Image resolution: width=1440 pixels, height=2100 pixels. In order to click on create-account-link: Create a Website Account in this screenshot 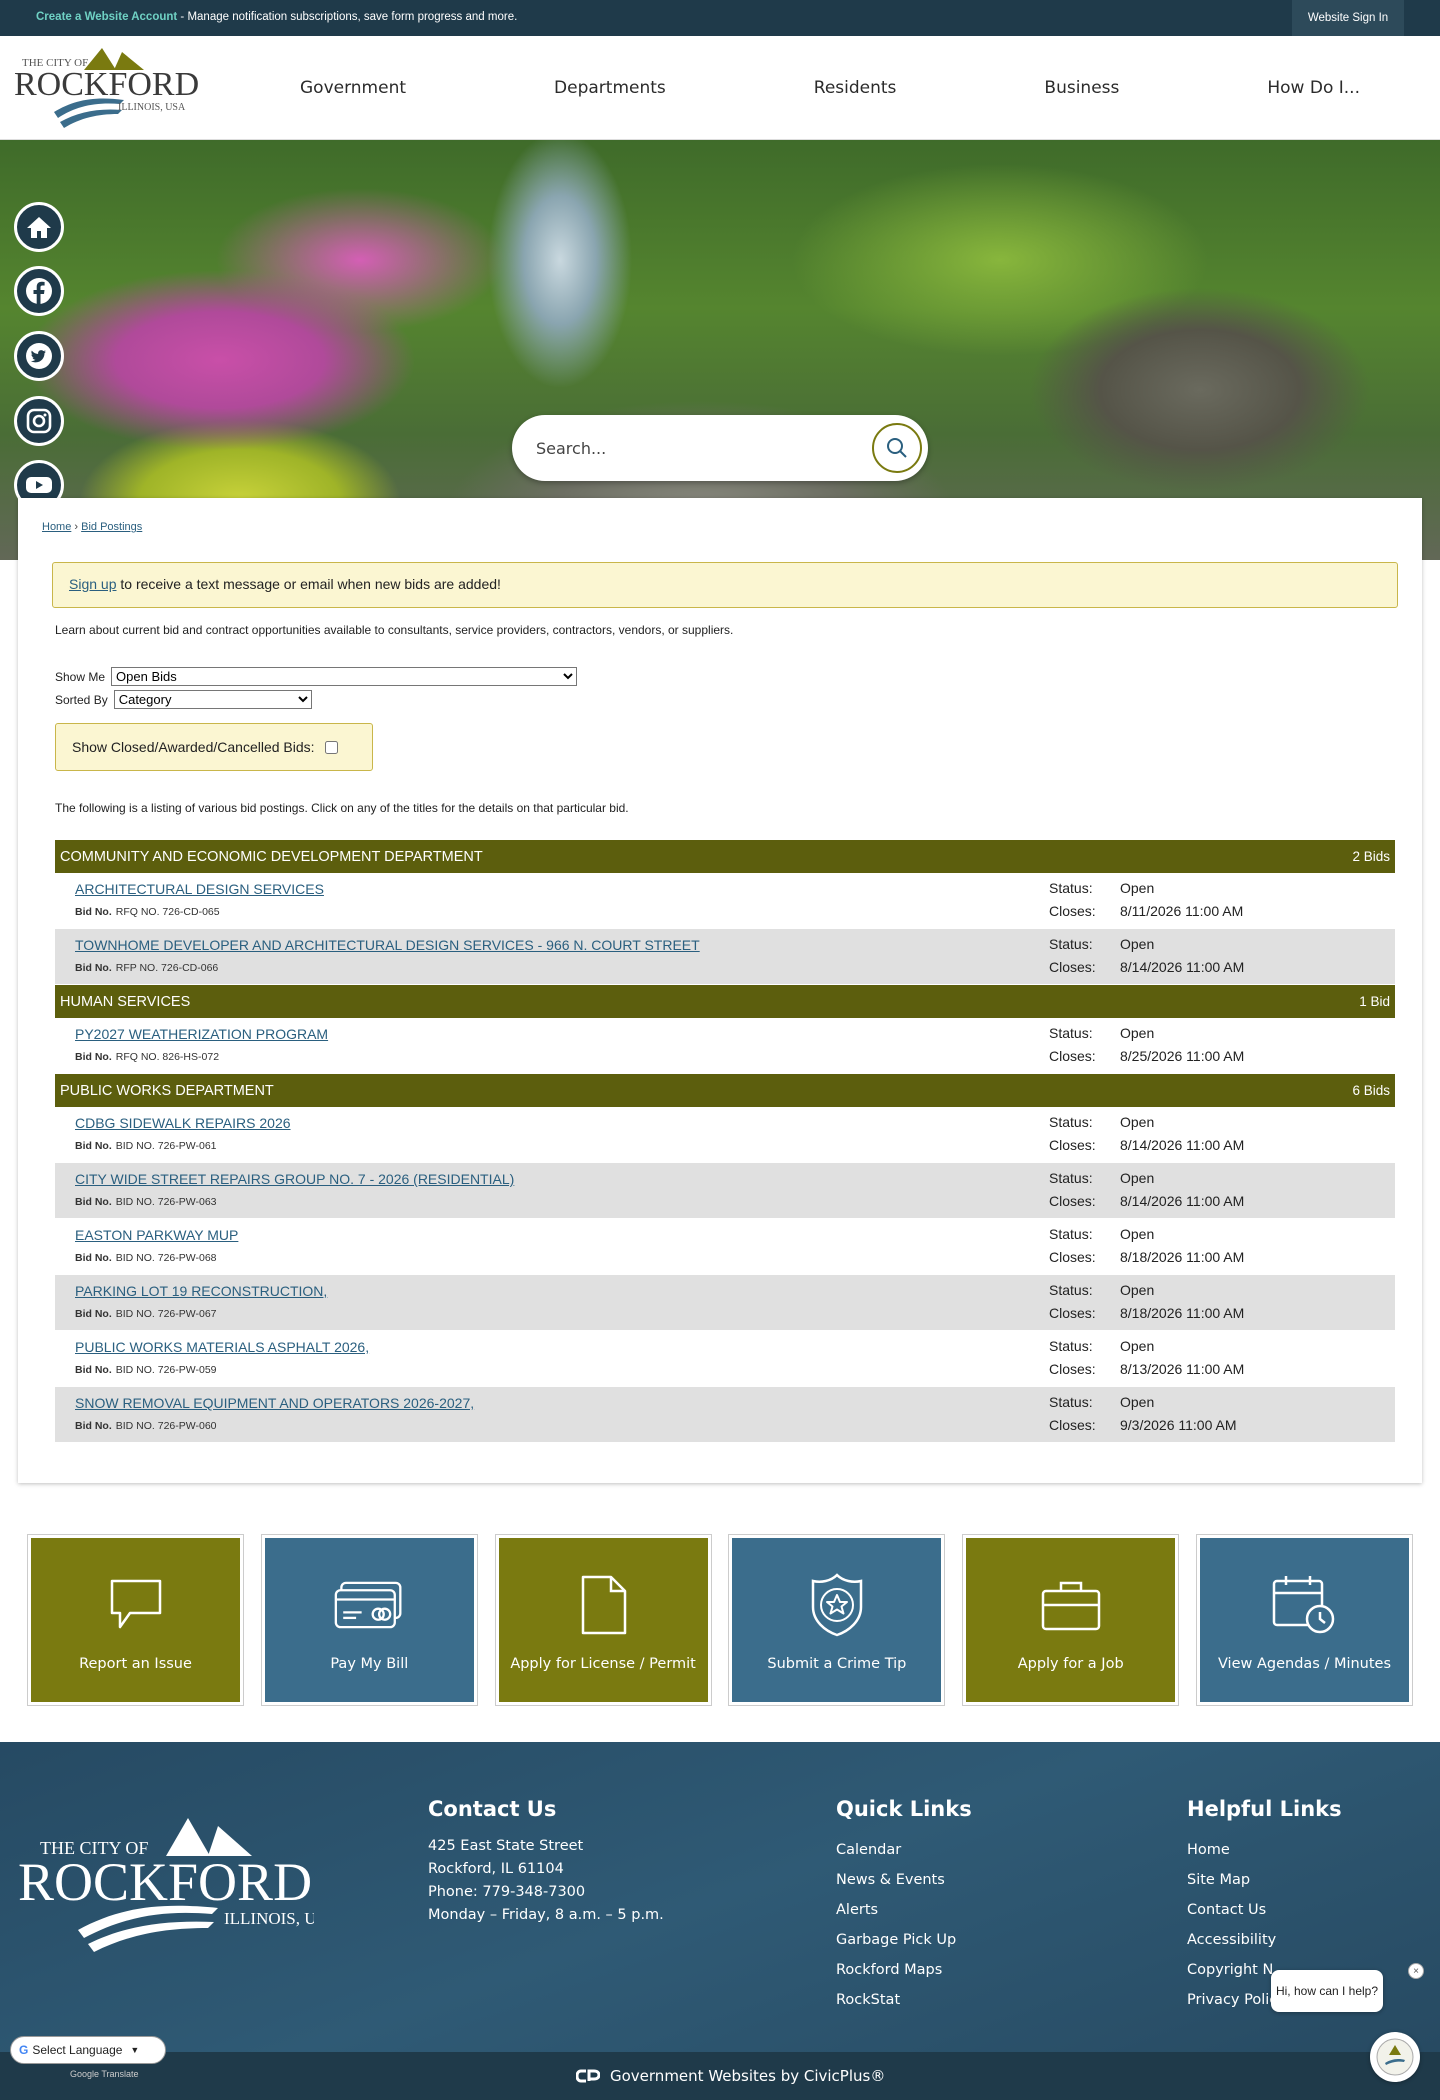, I will do `click(106, 17)`.